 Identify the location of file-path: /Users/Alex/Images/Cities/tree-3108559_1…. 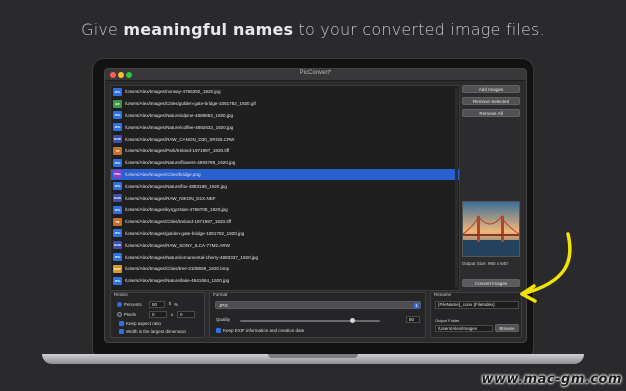
(177, 269).